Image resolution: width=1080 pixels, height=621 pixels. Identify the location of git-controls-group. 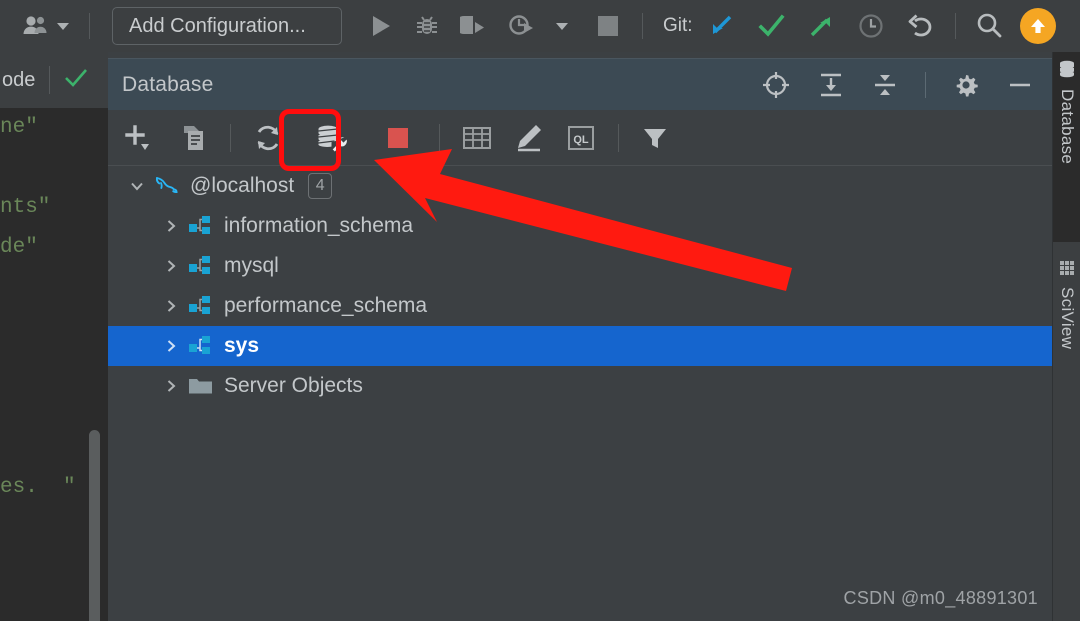
(821, 26).